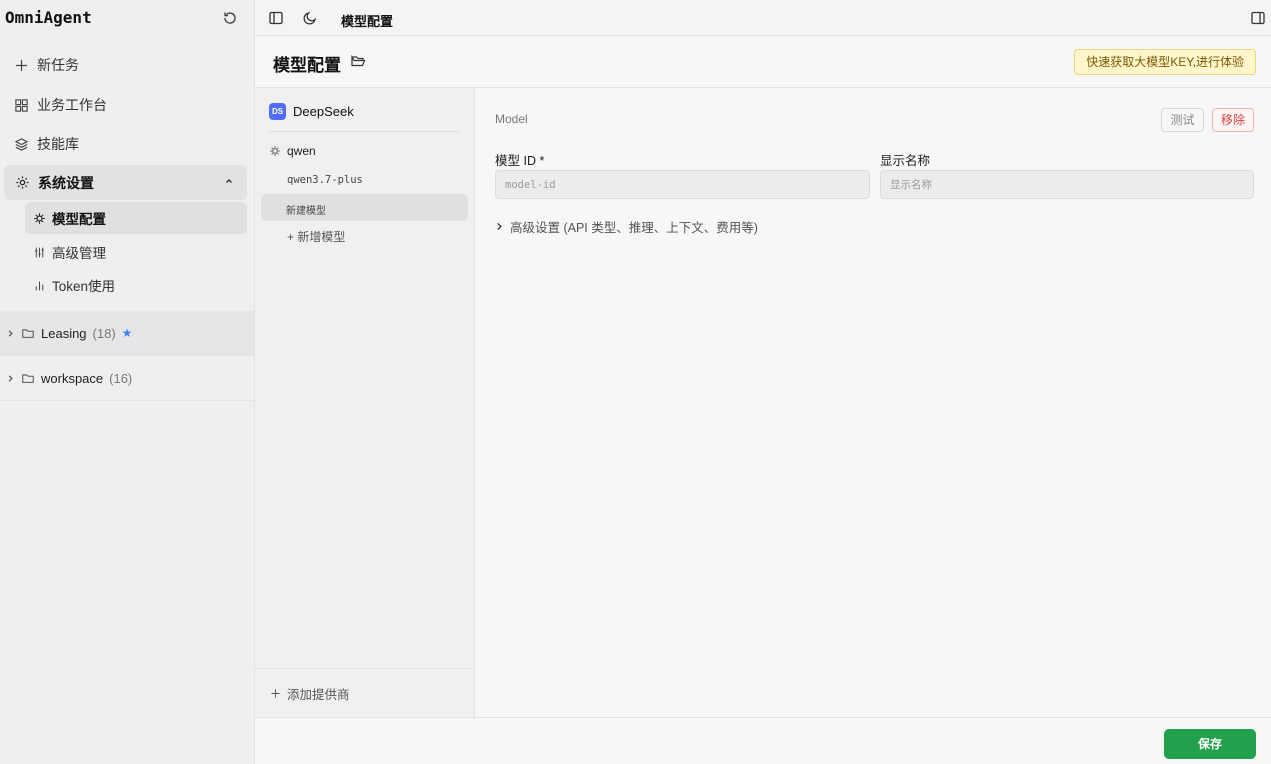 The height and width of the screenshot is (764, 1271). I want to click on display-name-input, so click(1067, 184).